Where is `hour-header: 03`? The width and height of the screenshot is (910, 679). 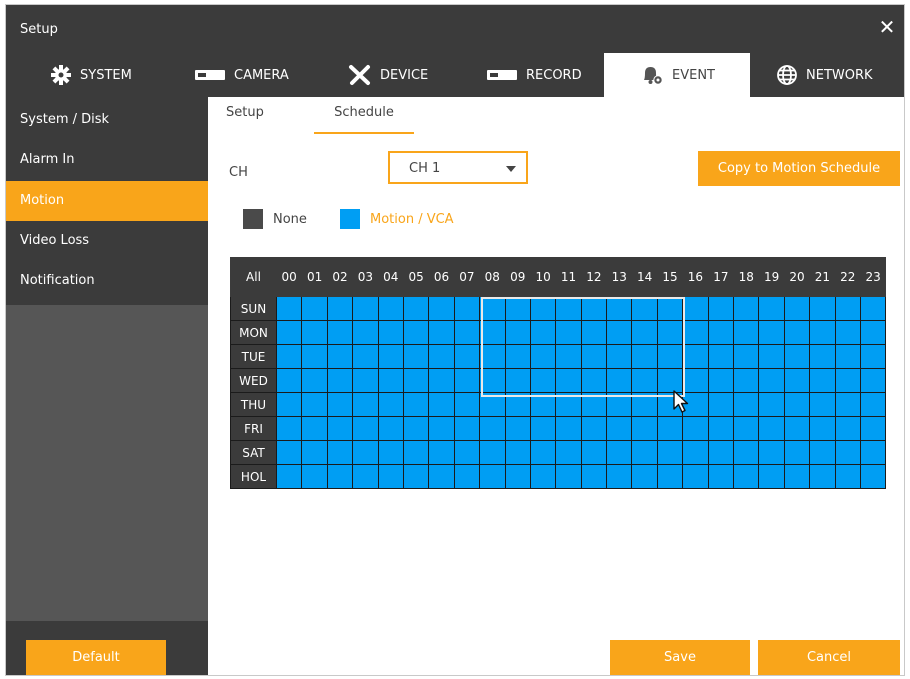 hour-header: 03 is located at coordinates (365, 277).